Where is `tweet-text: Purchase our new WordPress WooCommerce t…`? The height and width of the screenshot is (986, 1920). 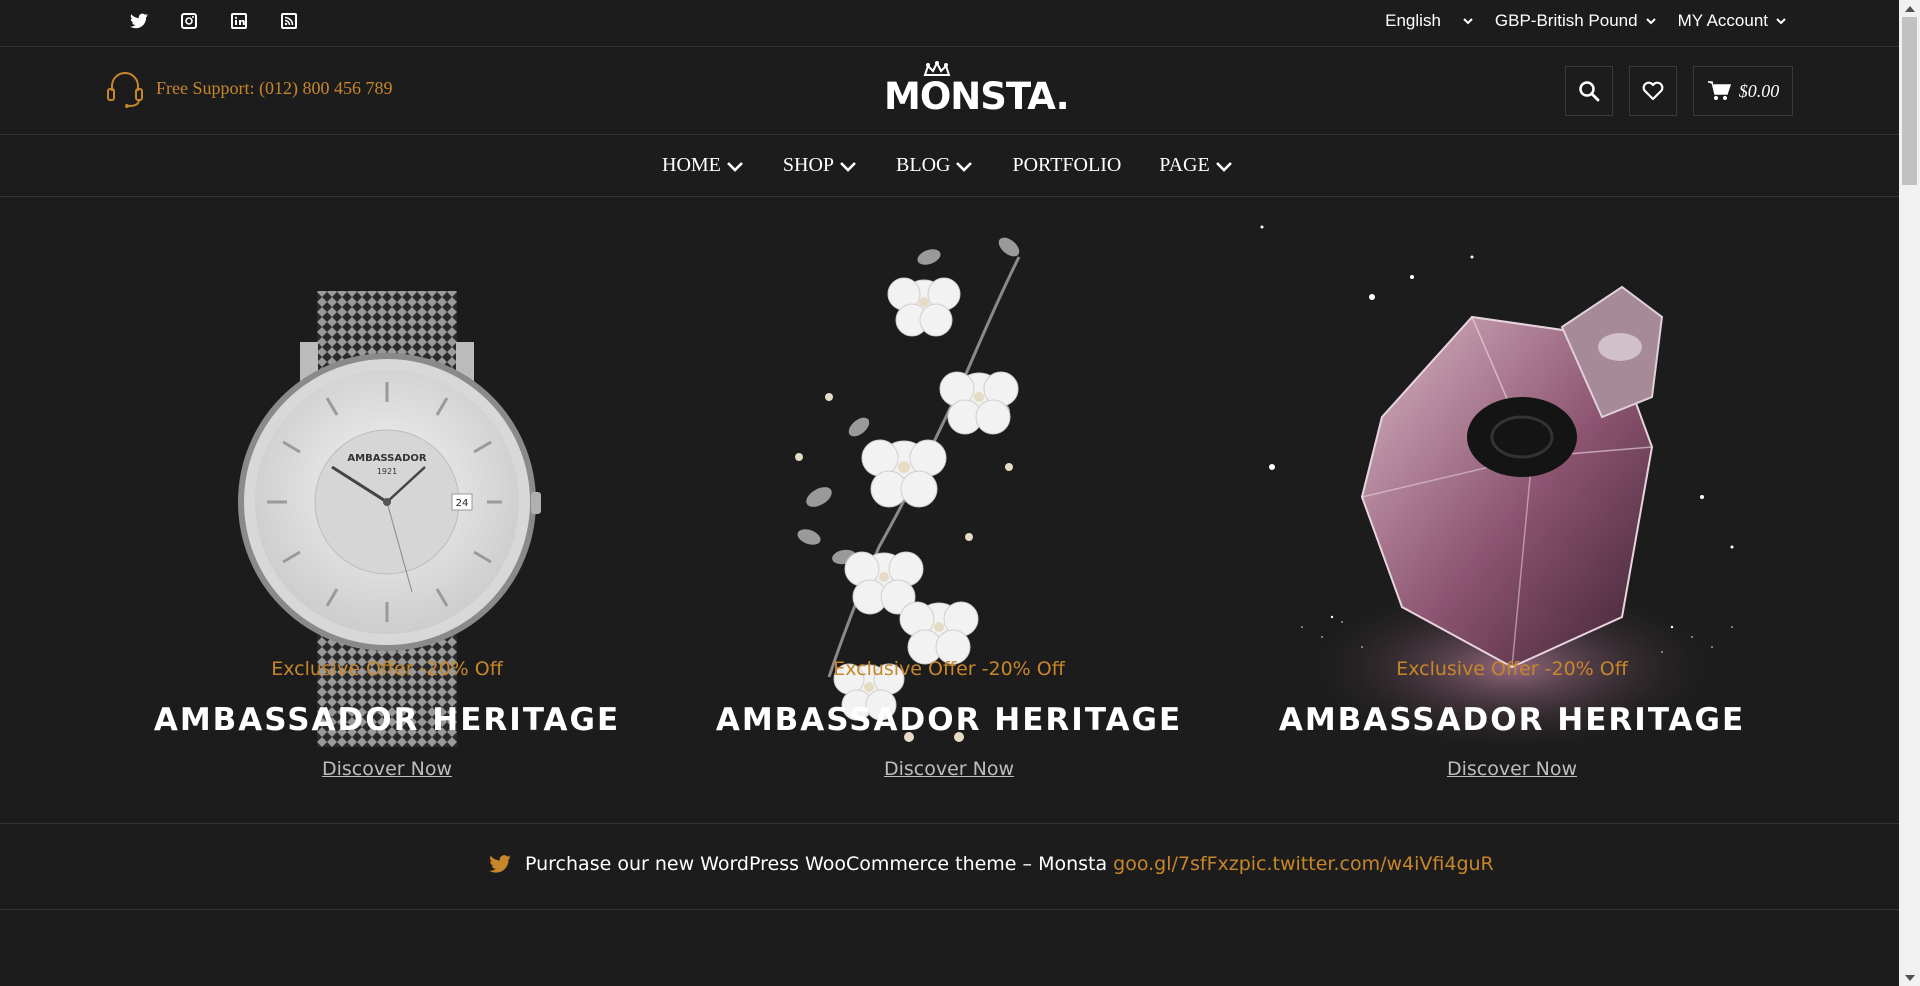 tweet-text: Purchase our new WordPress WooCommerce t… is located at coordinates (816, 864).